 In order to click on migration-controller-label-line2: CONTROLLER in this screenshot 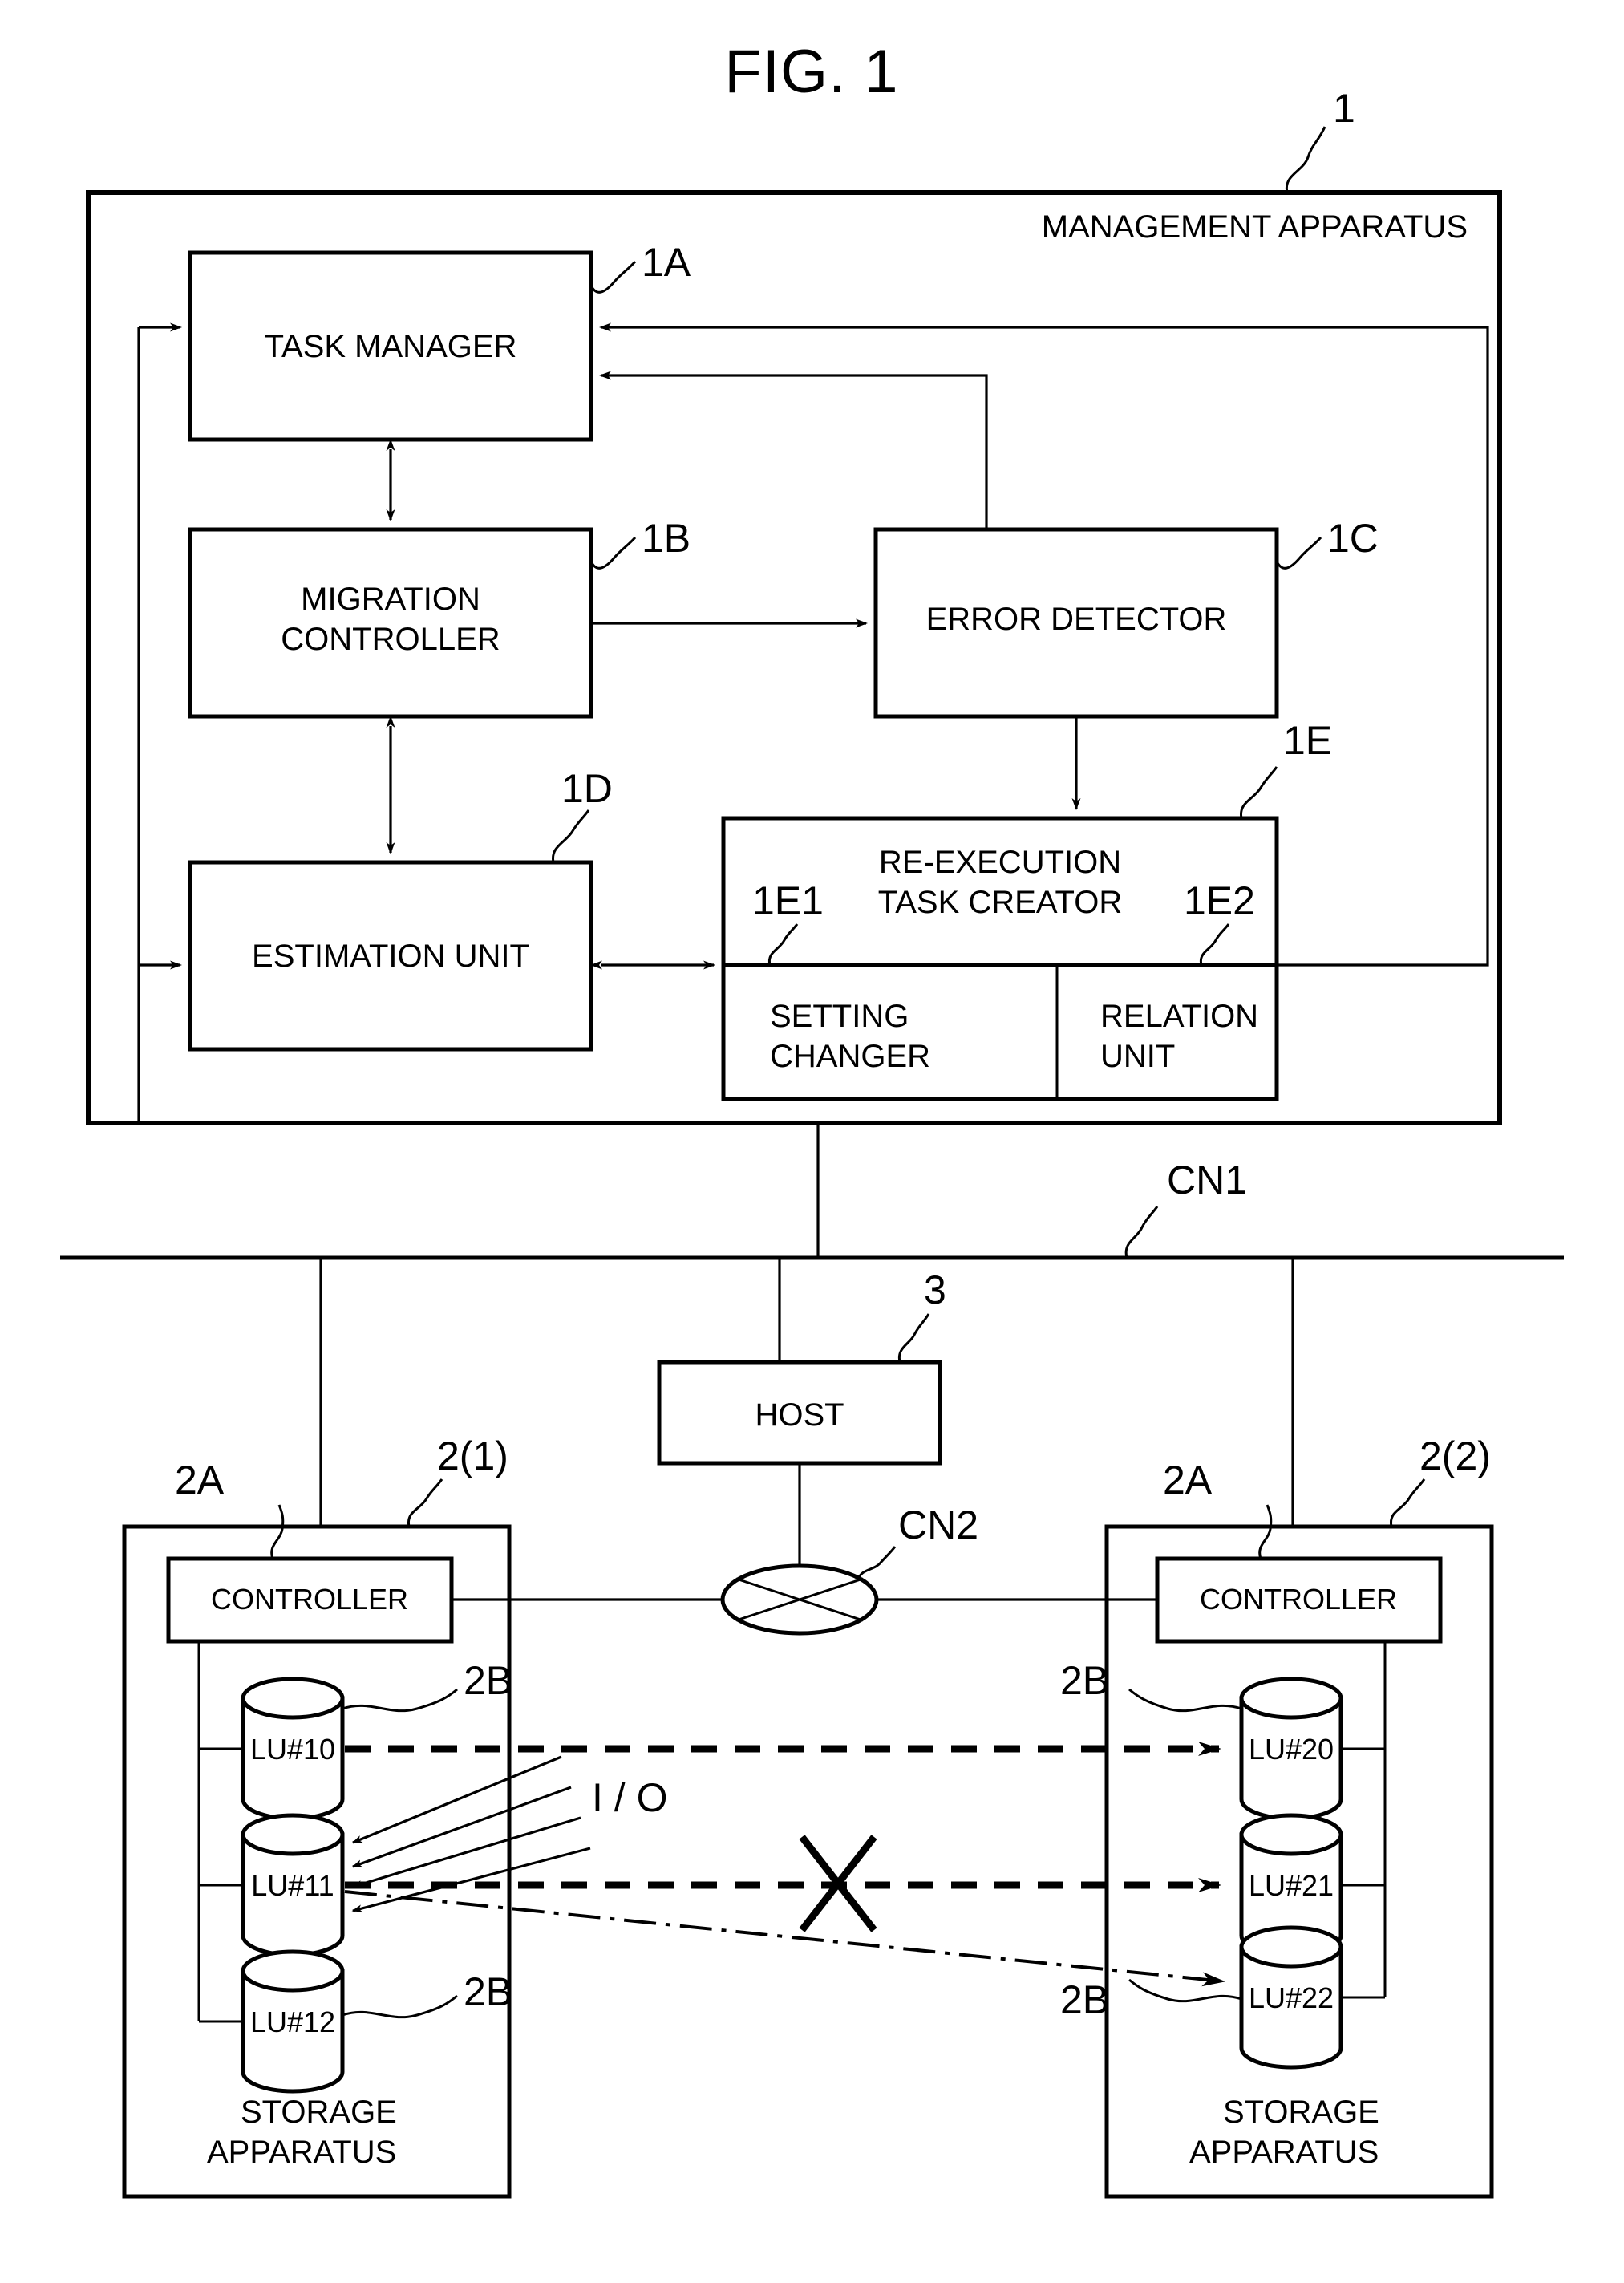, I will do `click(390, 639)`.